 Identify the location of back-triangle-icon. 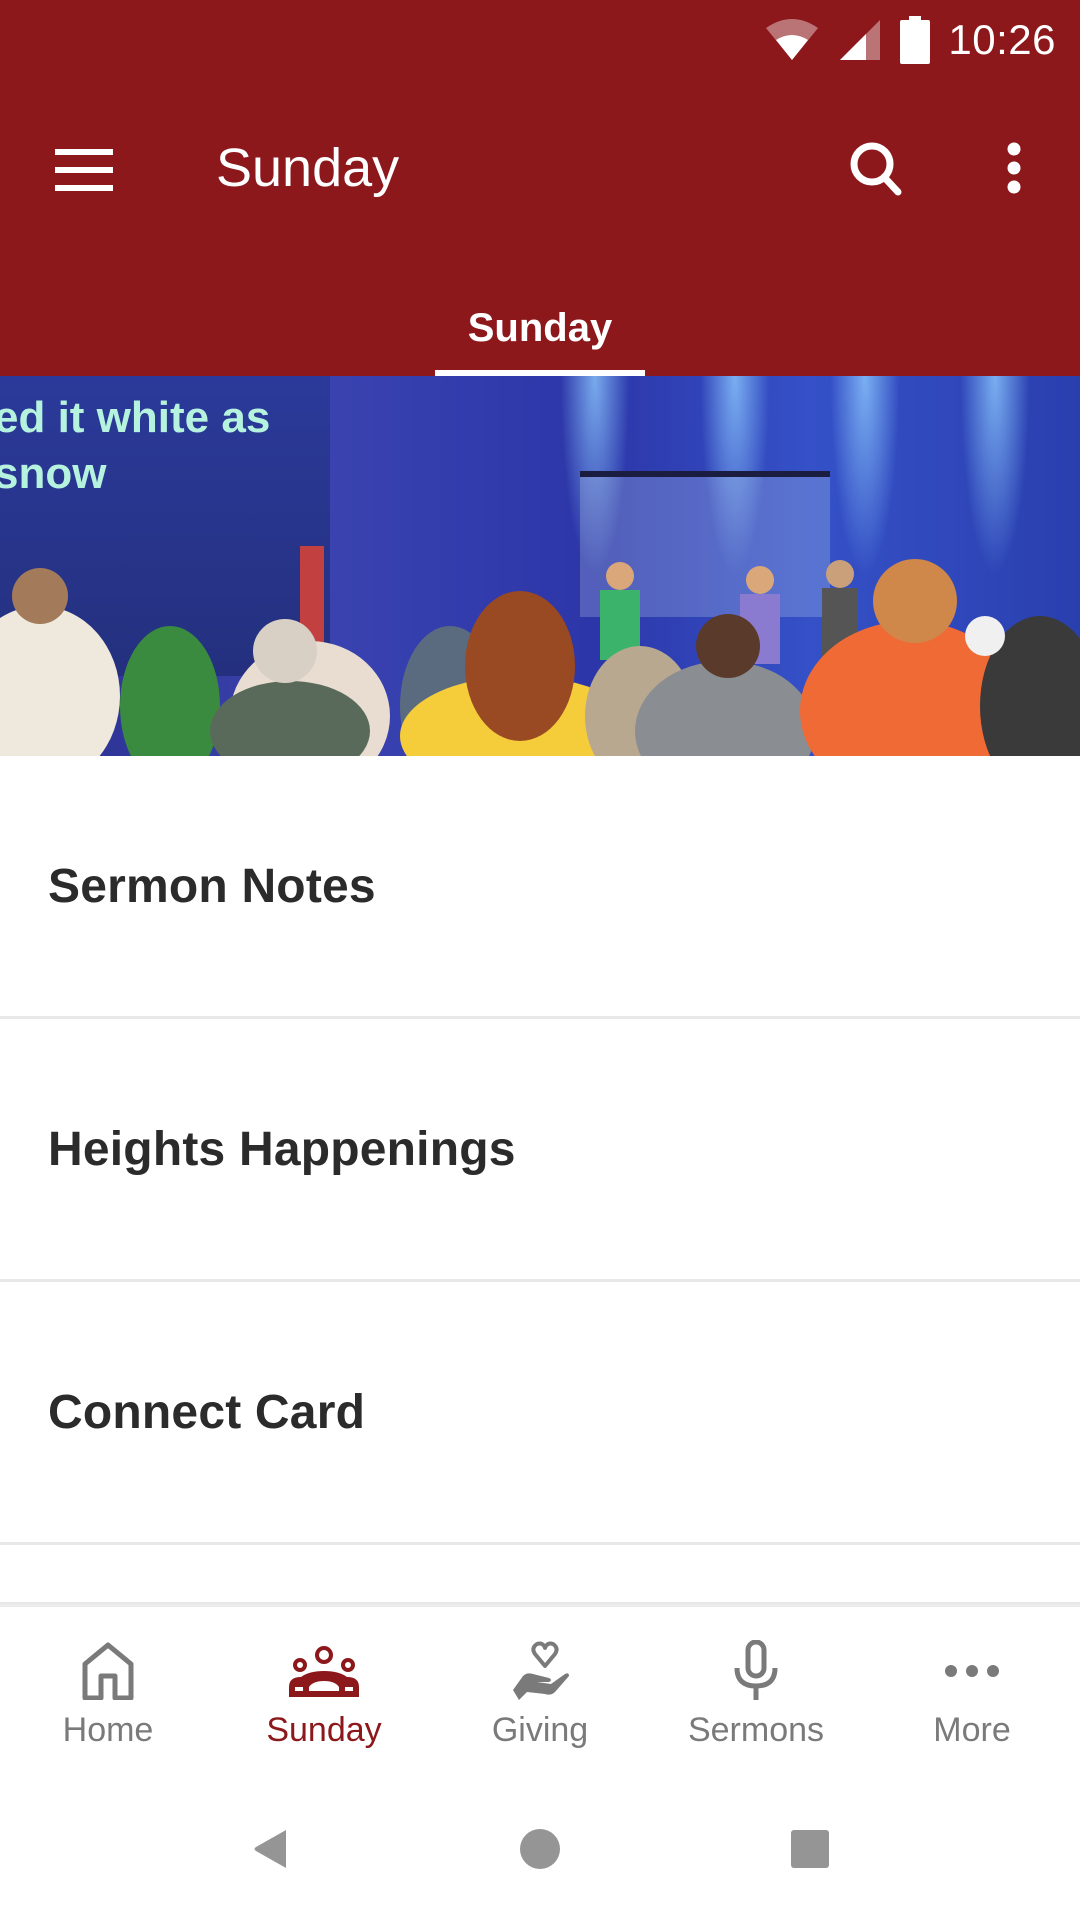
(270, 1849).